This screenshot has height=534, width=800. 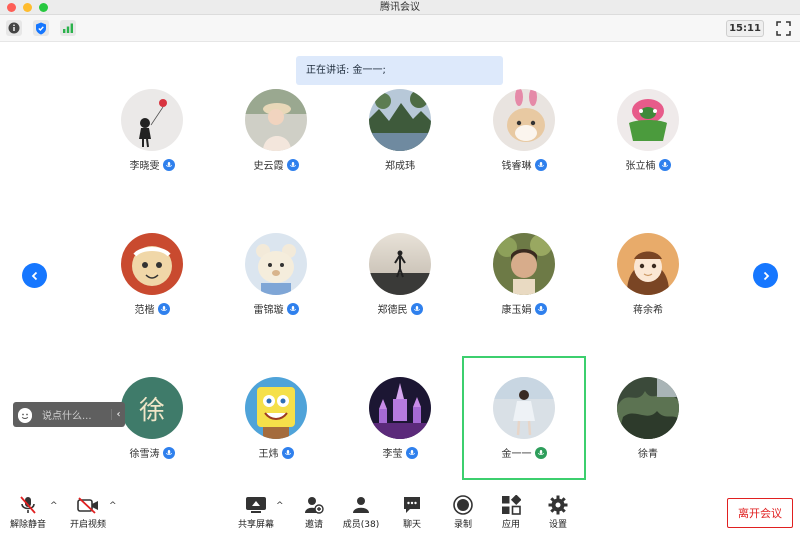 I want to click on invite-button: 邀请, so click(x=314, y=513).